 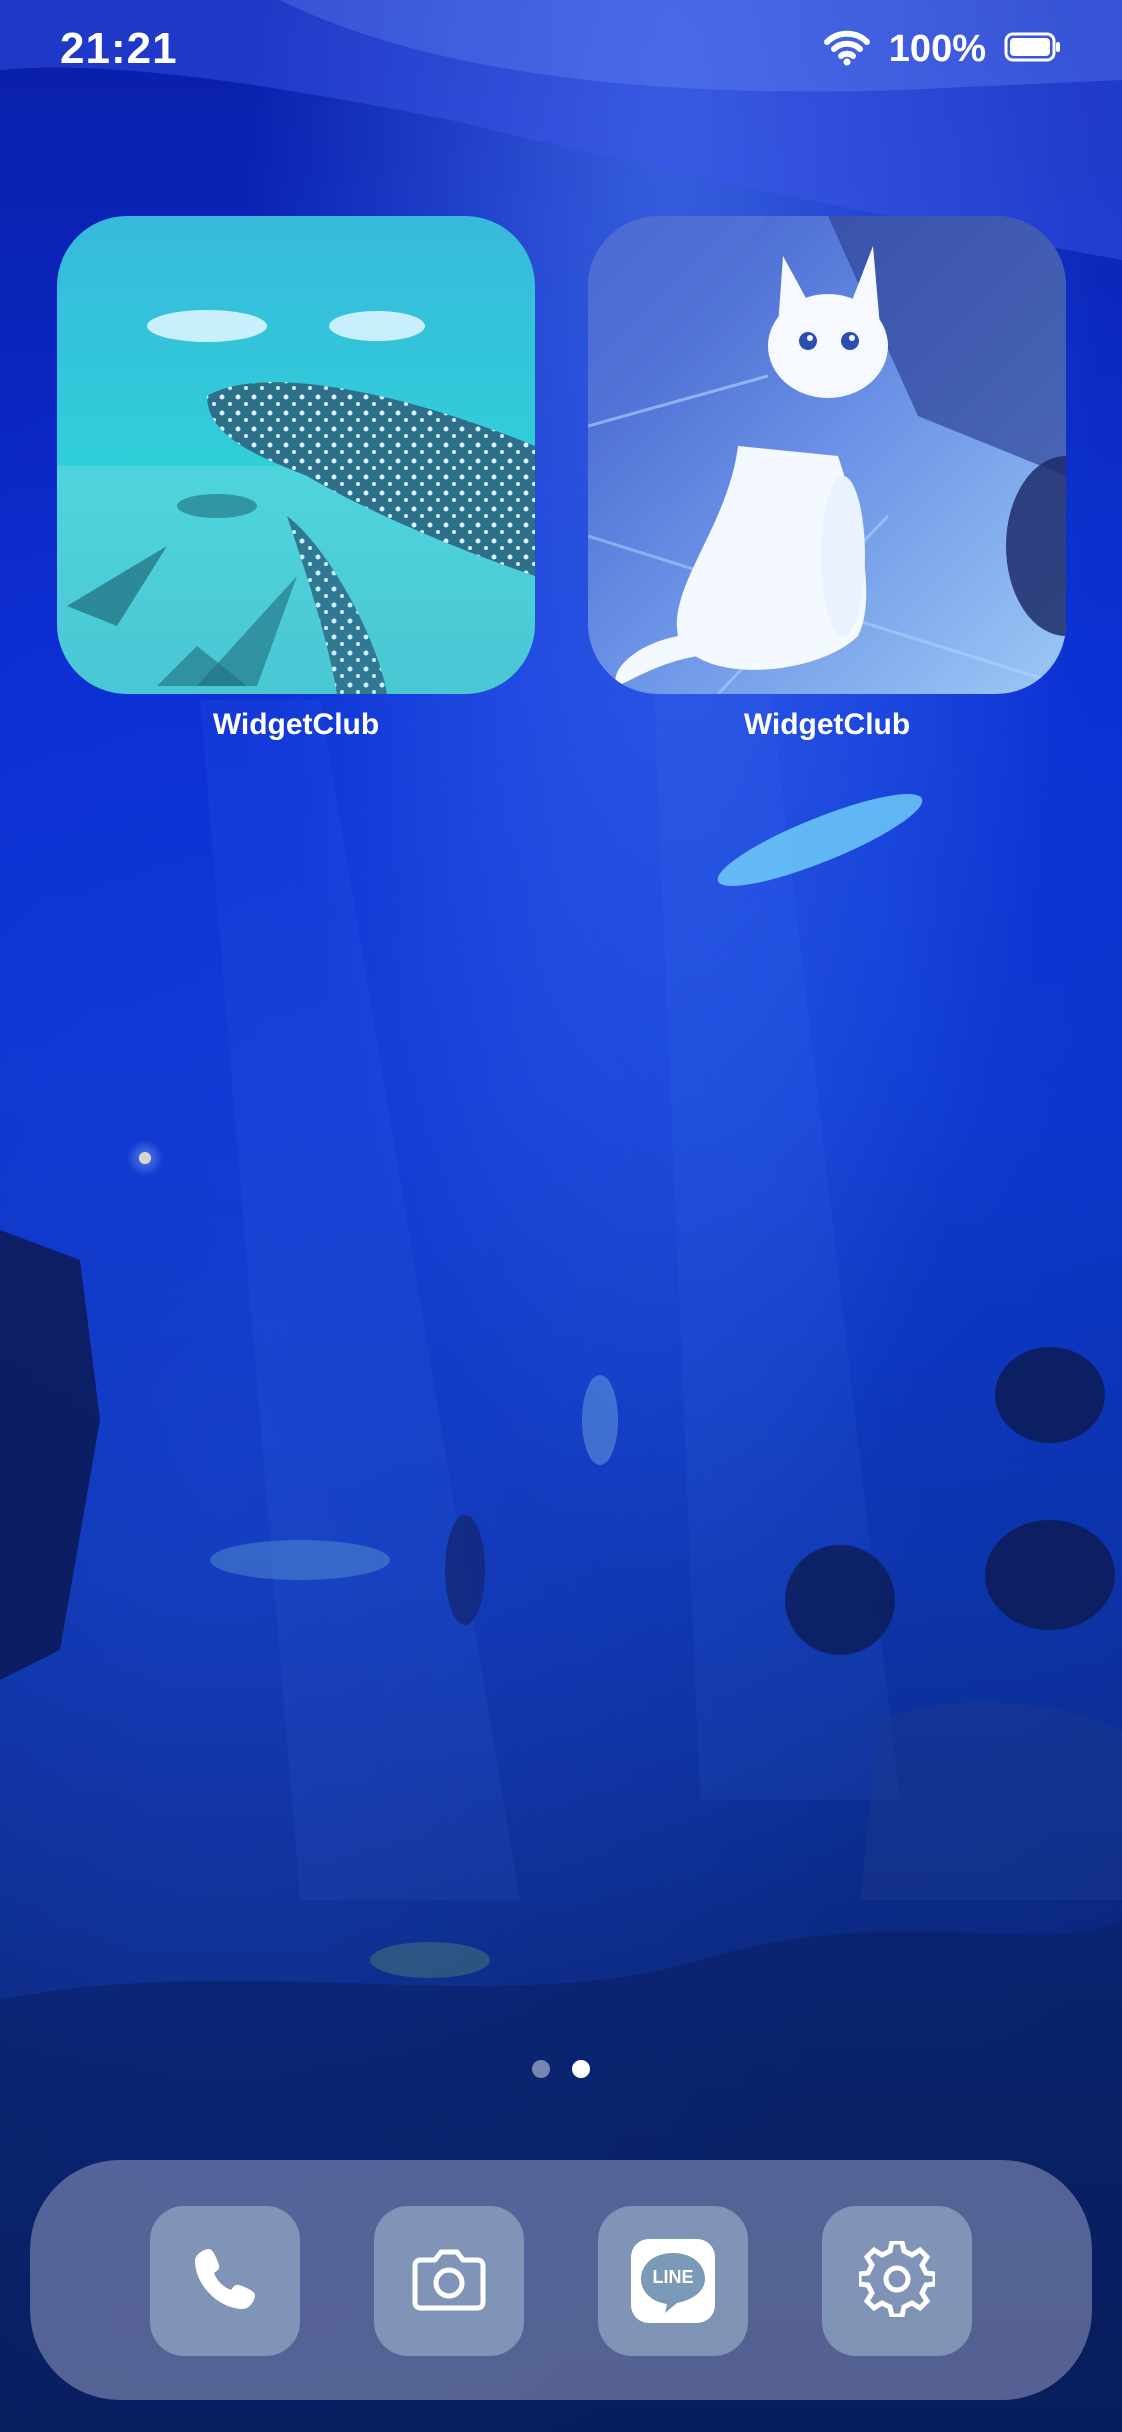 I want to click on camera-app, so click(x=449, y=2281).